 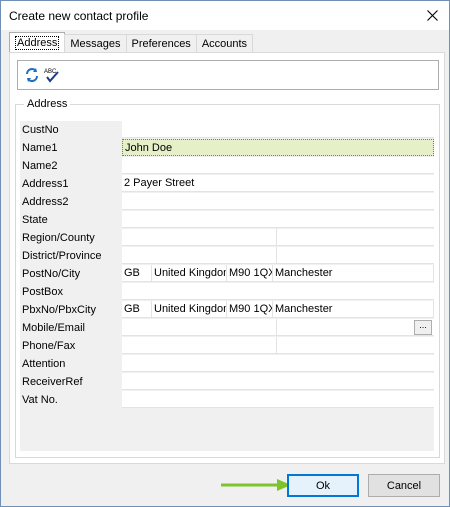 I want to click on close-icon, so click(x=432, y=15).